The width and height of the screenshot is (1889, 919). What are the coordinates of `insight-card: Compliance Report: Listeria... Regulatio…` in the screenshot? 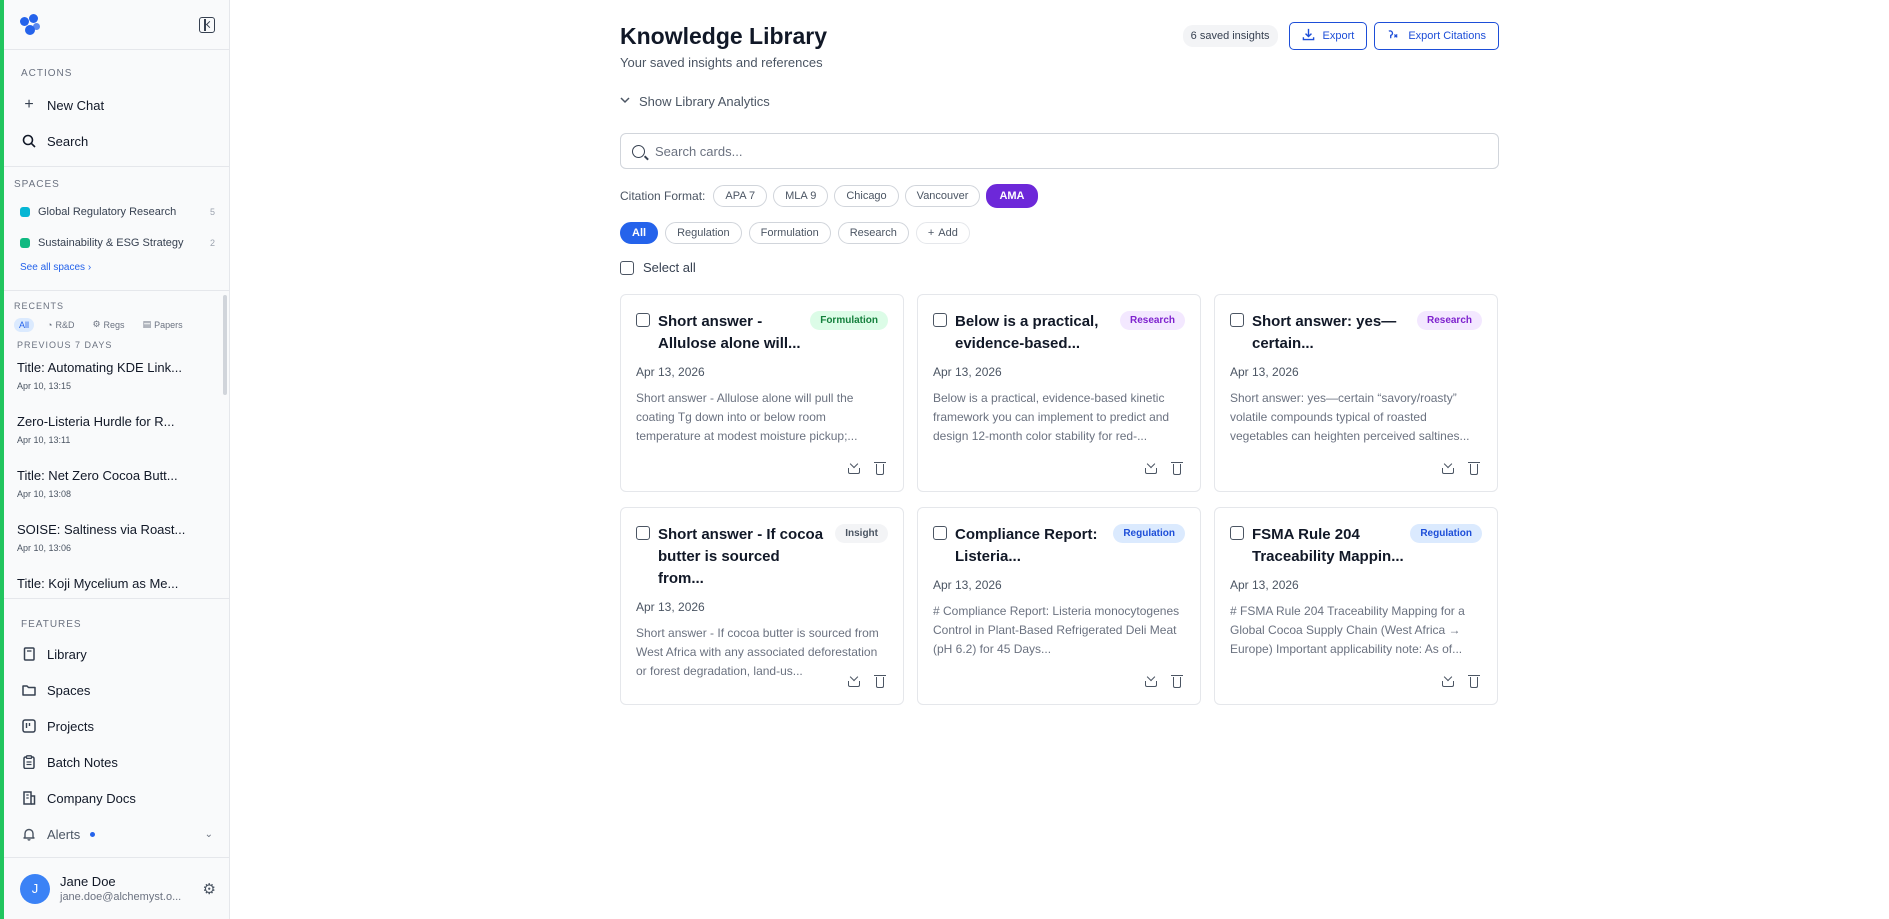 It's located at (1059, 606).